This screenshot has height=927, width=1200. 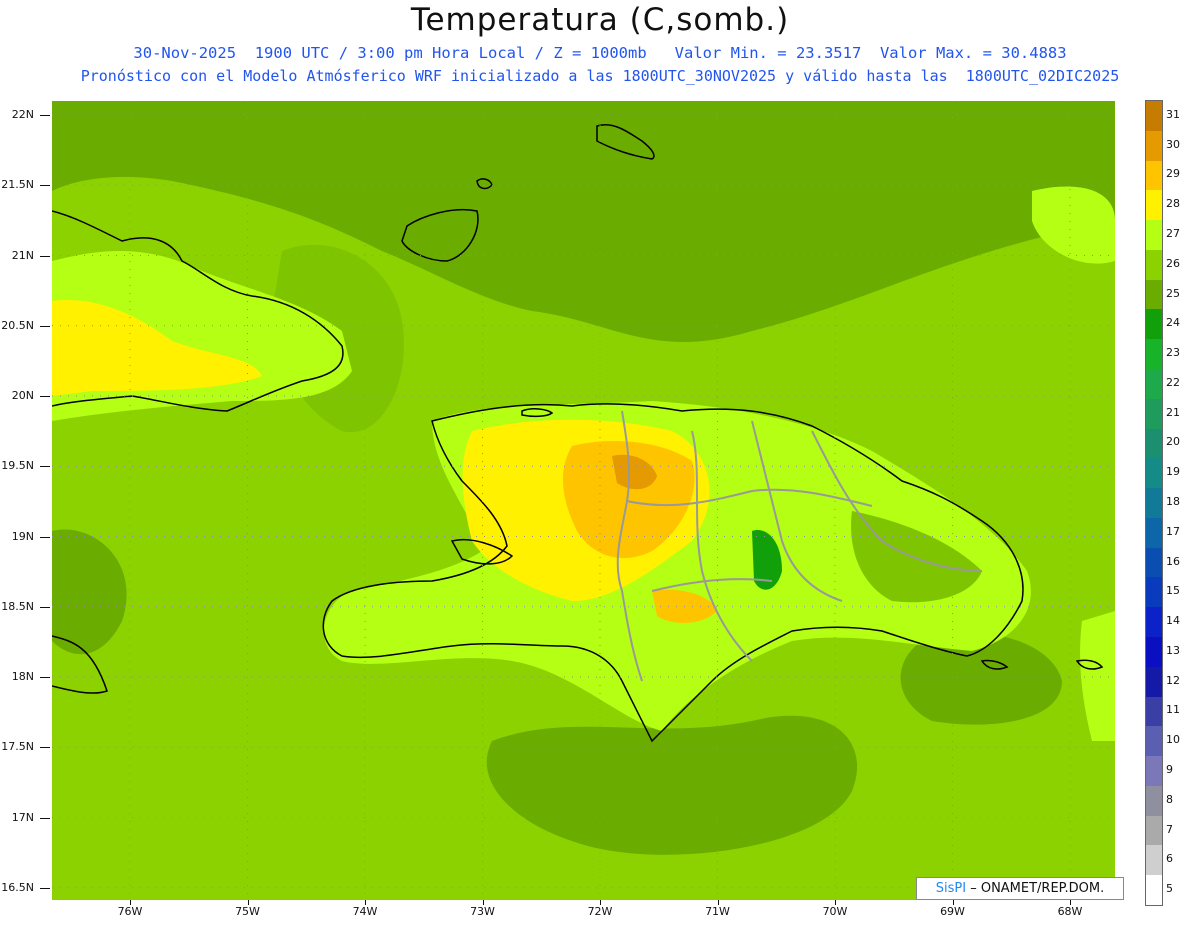 I want to click on colorbar-label: 27, so click(x=1173, y=233).